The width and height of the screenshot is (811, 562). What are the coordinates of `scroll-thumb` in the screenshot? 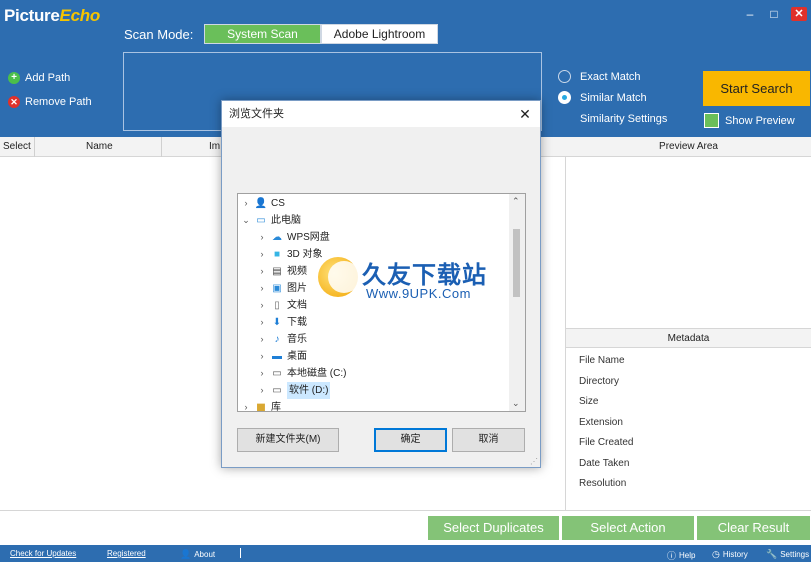 It's located at (516, 263).